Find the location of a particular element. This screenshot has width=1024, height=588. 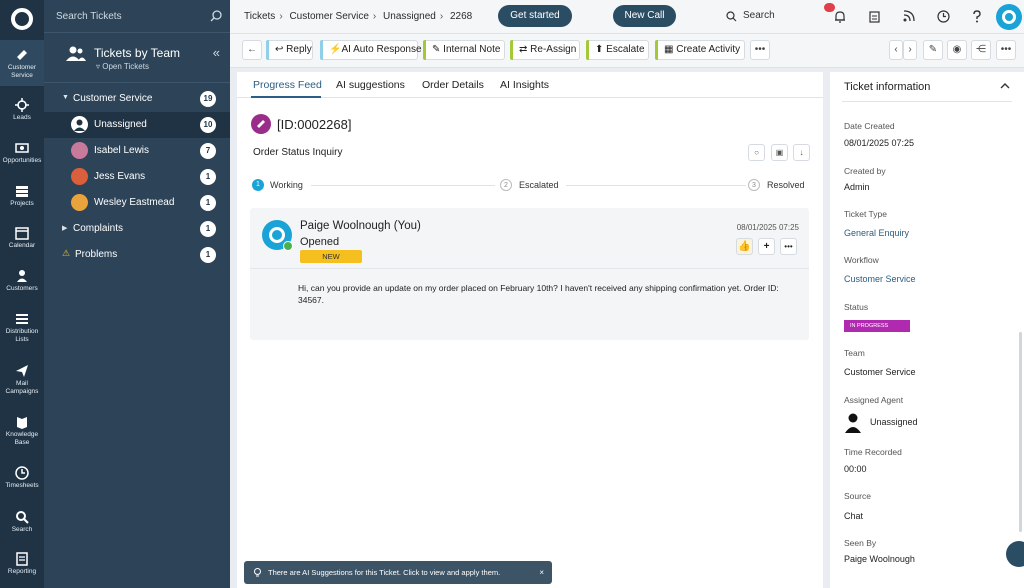

prev-ticket-button: ‹ is located at coordinates (896, 50).